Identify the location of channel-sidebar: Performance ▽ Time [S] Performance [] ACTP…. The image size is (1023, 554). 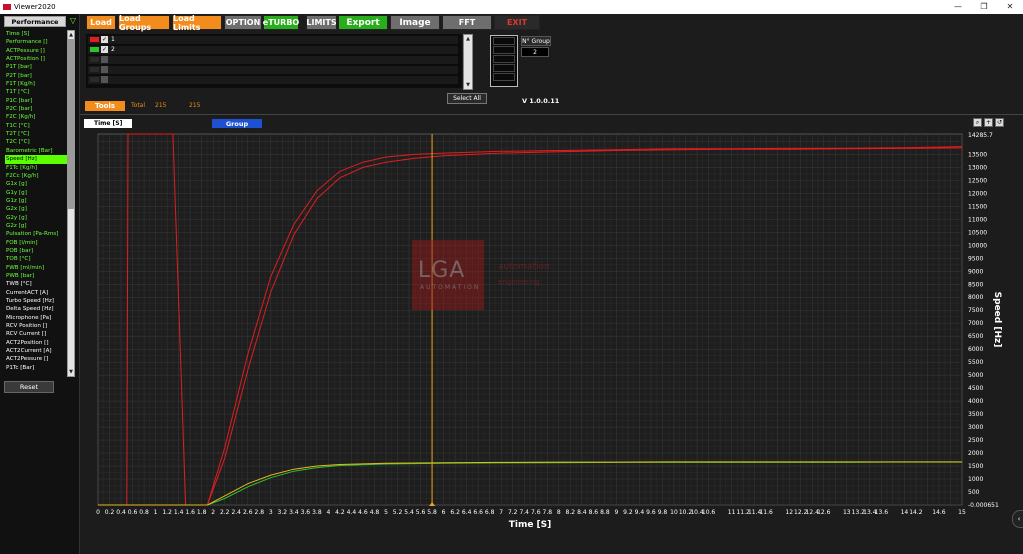
(40, 284).